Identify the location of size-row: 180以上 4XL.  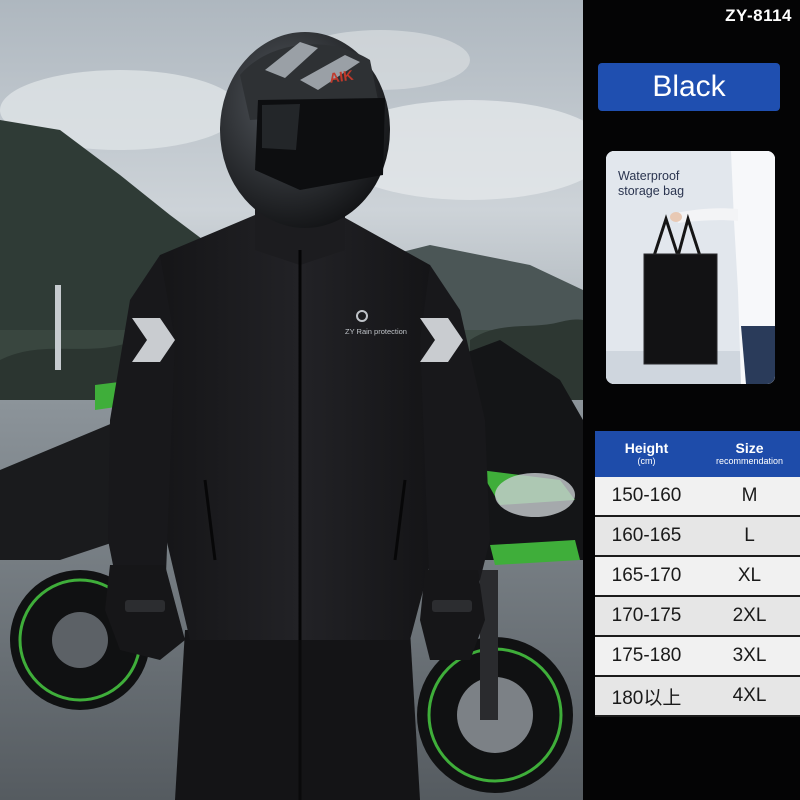
(697, 697).